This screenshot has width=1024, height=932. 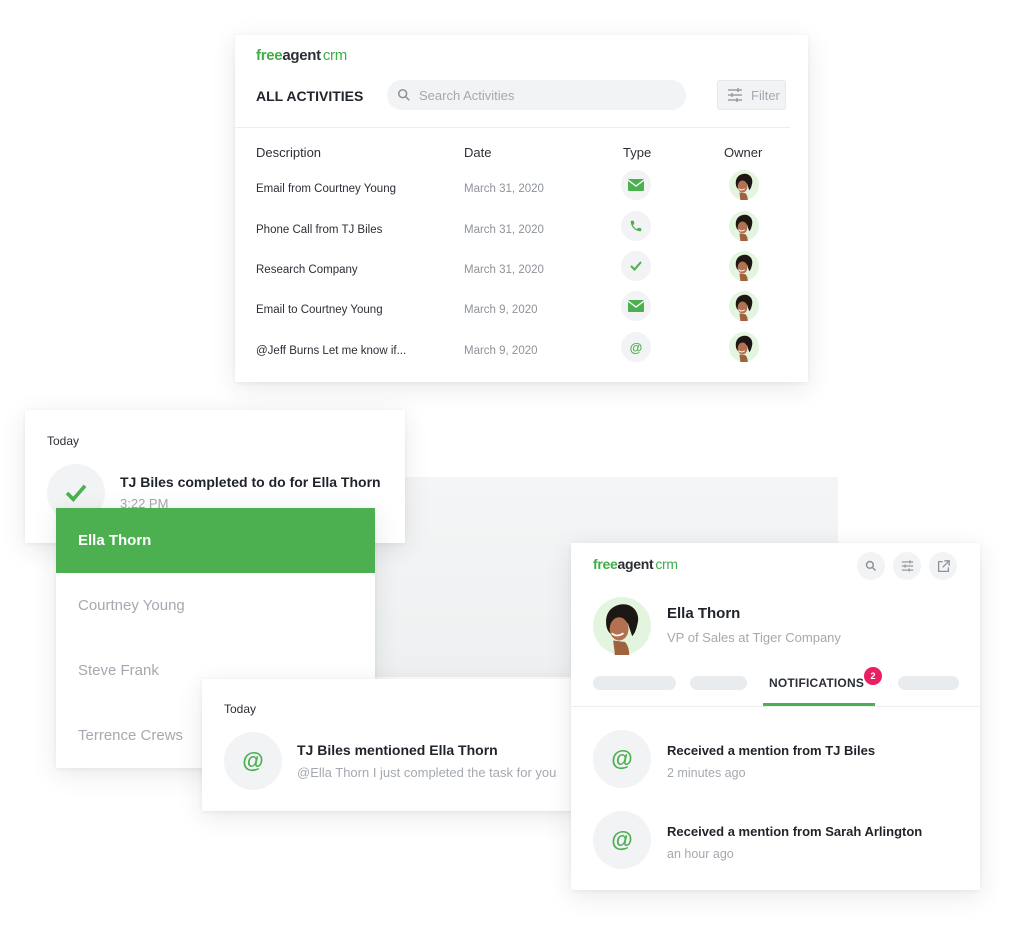 I want to click on profile-avatar, so click(x=622, y=626).